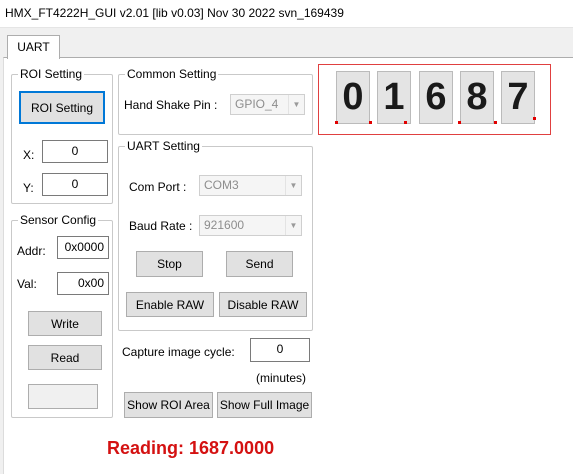 Image resolution: width=573 pixels, height=474 pixels. What do you see at coordinates (250, 185) in the screenshot?
I see `com-port-select: COM3 ▼` at bounding box center [250, 185].